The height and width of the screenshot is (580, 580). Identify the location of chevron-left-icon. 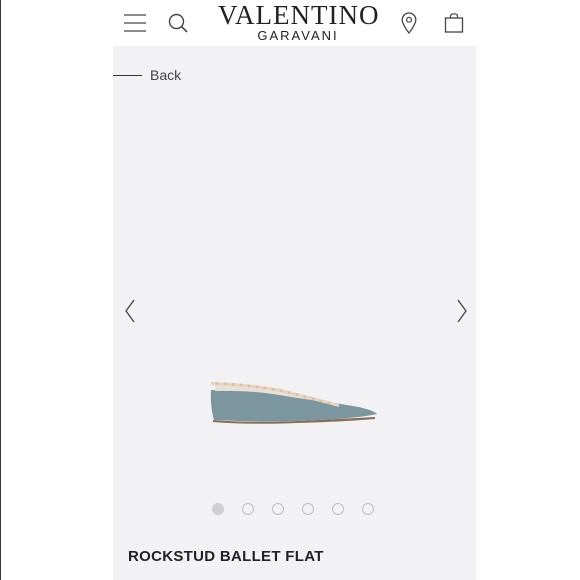
(130, 311).